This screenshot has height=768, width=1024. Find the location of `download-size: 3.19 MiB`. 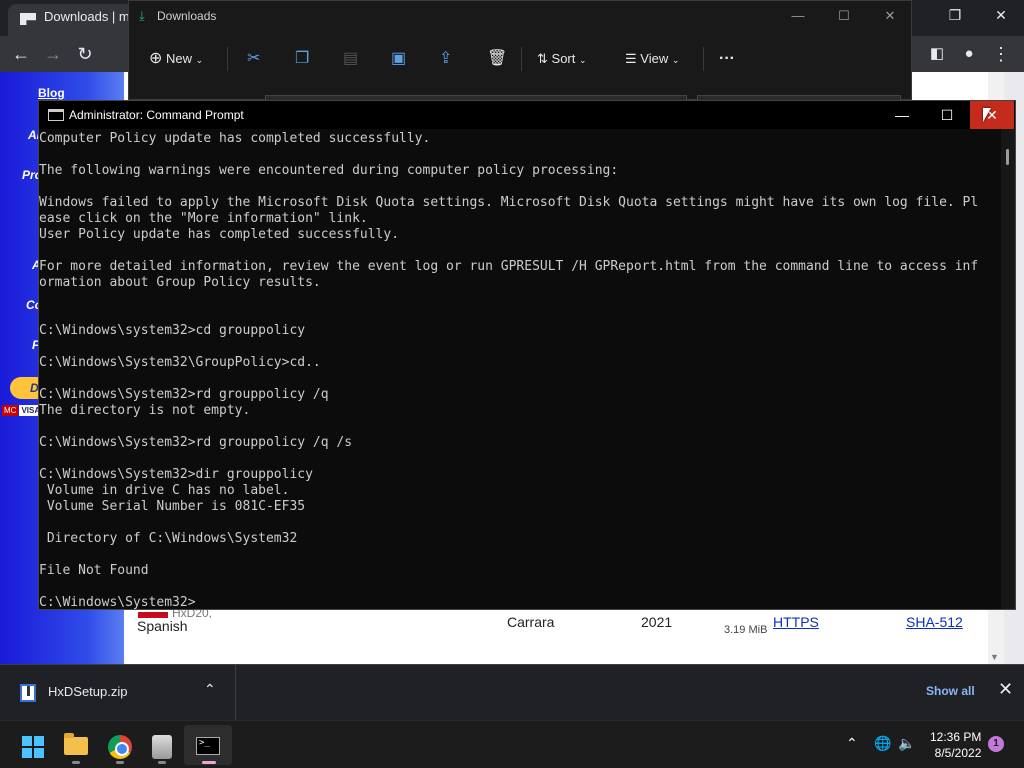

download-size: 3.19 MiB is located at coordinates (746, 630).